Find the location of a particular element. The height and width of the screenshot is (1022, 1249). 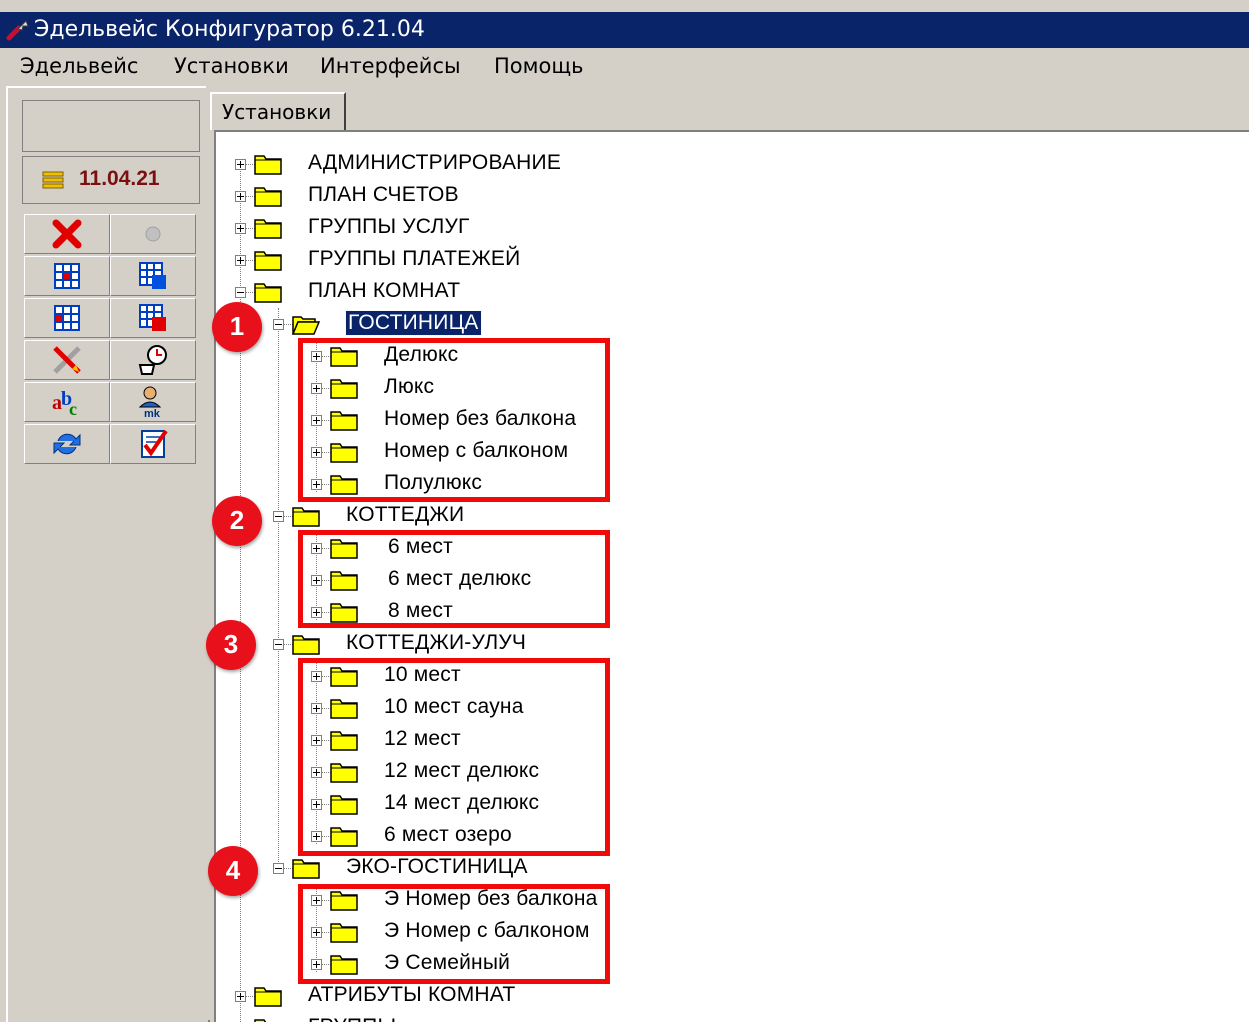

current-date: 11.04.21 is located at coordinates (119, 178).